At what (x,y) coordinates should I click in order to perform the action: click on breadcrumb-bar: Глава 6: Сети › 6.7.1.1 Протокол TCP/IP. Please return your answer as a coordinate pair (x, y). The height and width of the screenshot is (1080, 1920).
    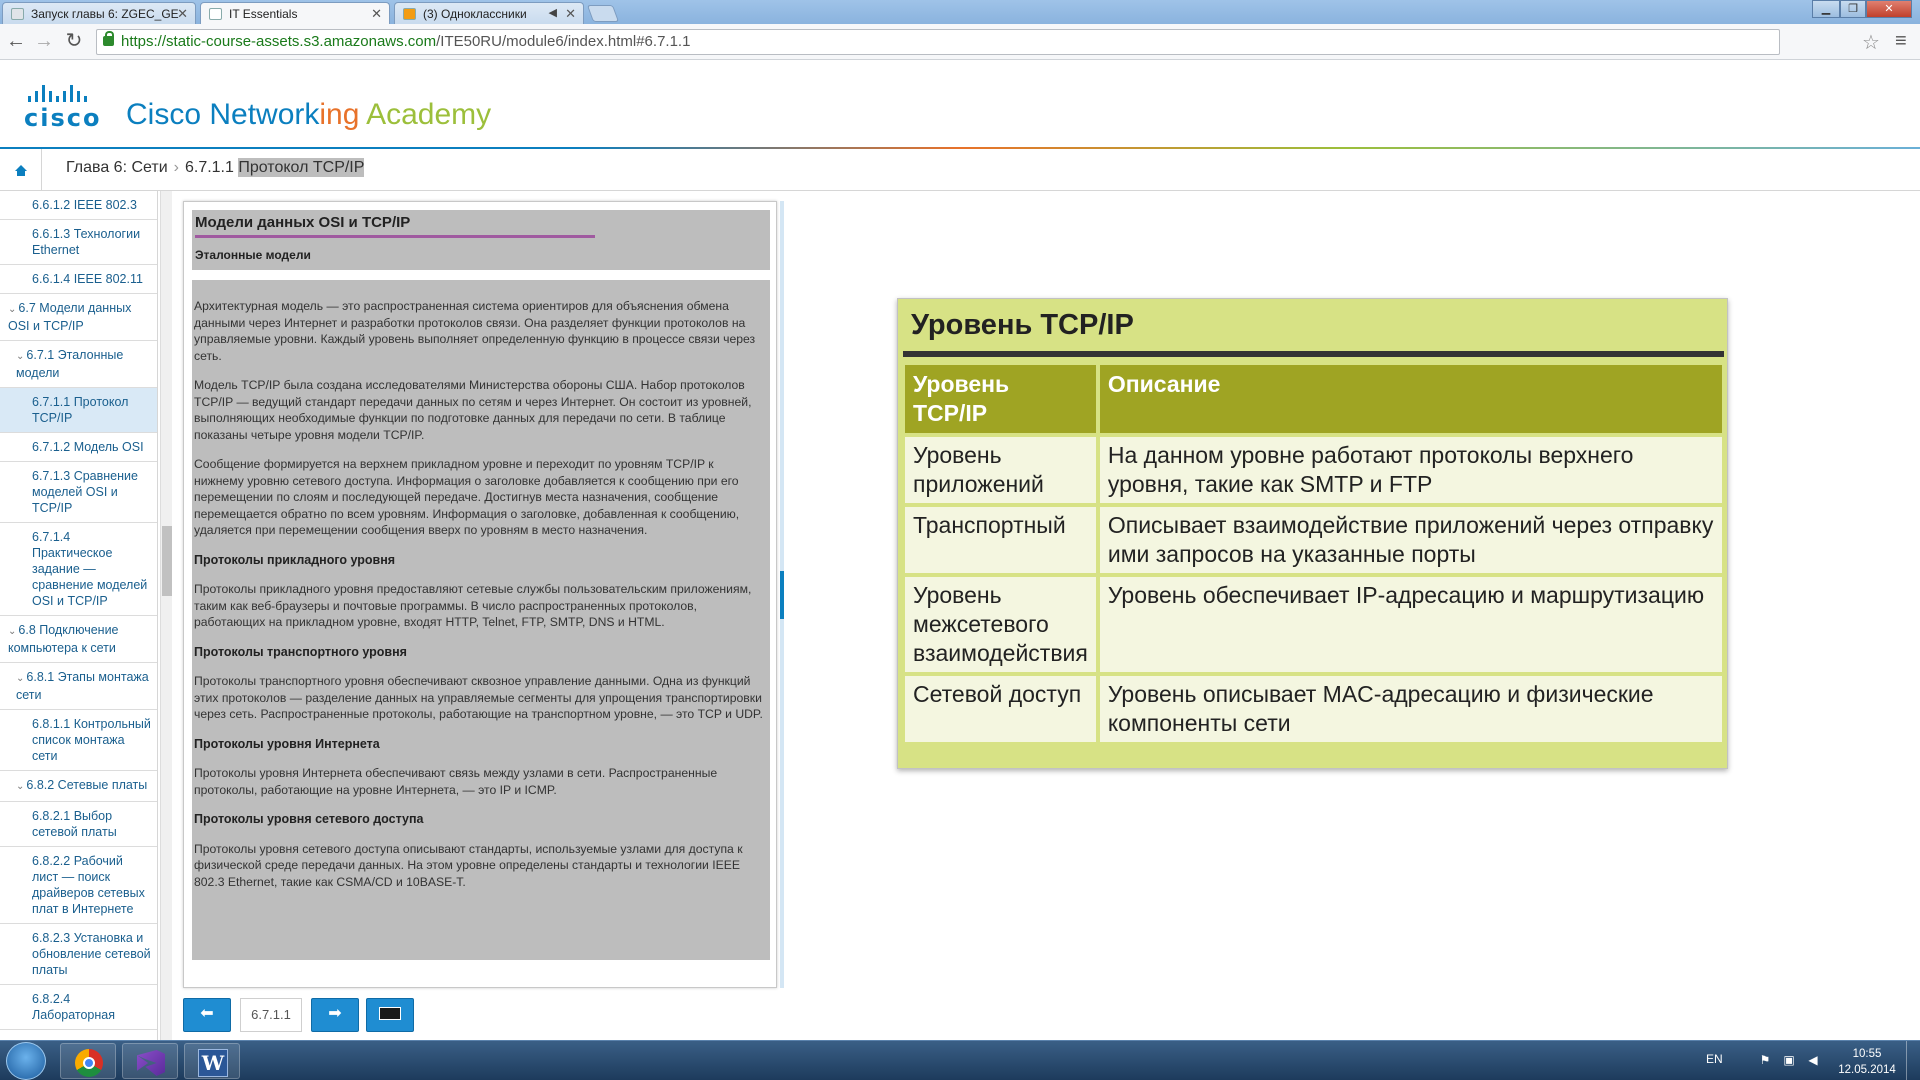
    Looking at the image, I should click on (960, 170).